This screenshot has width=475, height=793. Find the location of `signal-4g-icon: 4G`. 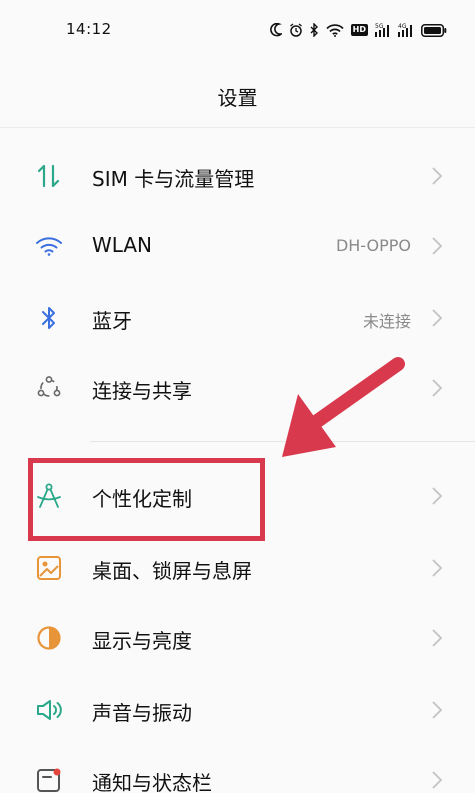

signal-4g-icon: 4G is located at coordinates (406, 30).